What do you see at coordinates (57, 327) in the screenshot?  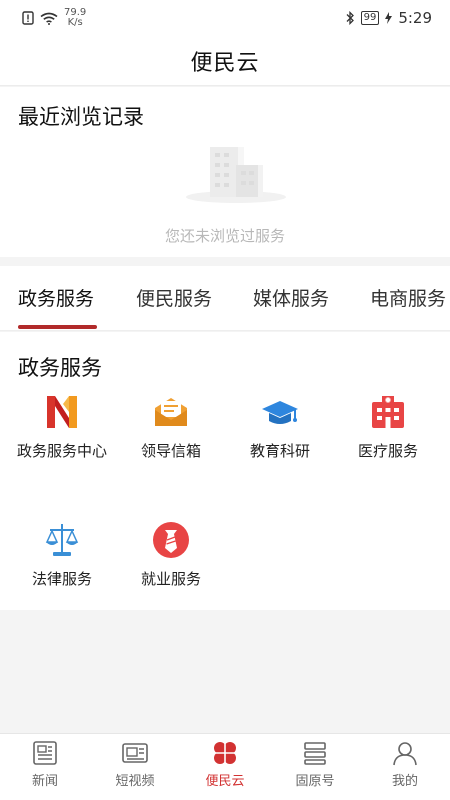 I see `active-tab-indicator` at bounding box center [57, 327].